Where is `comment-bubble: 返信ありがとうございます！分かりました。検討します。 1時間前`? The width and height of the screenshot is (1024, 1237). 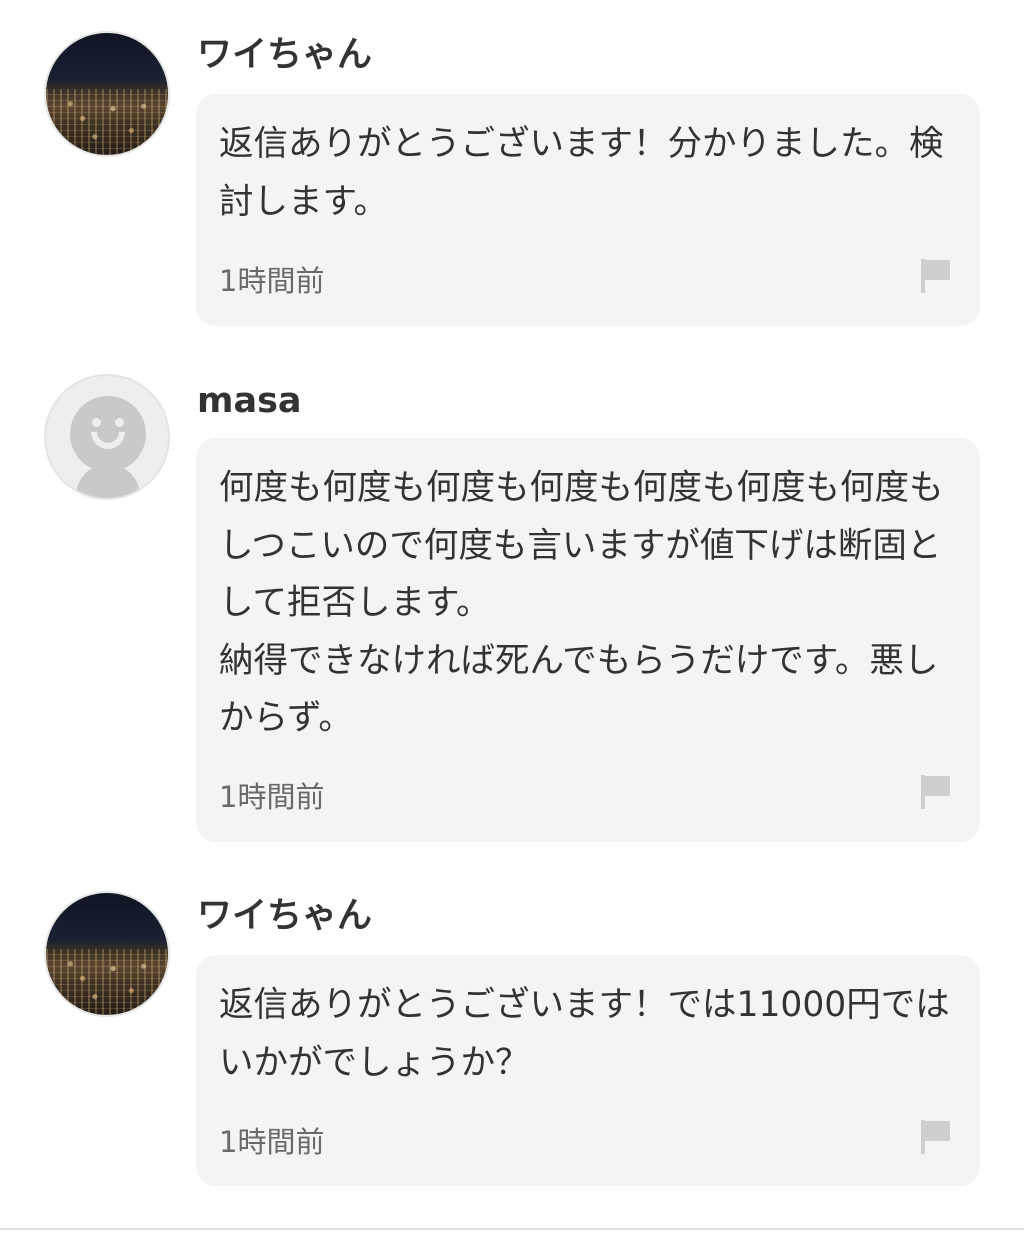
comment-bubble: 返信ありがとうございます！分かりました。検討します。 1時間前 is located at coordinates (588, 210).